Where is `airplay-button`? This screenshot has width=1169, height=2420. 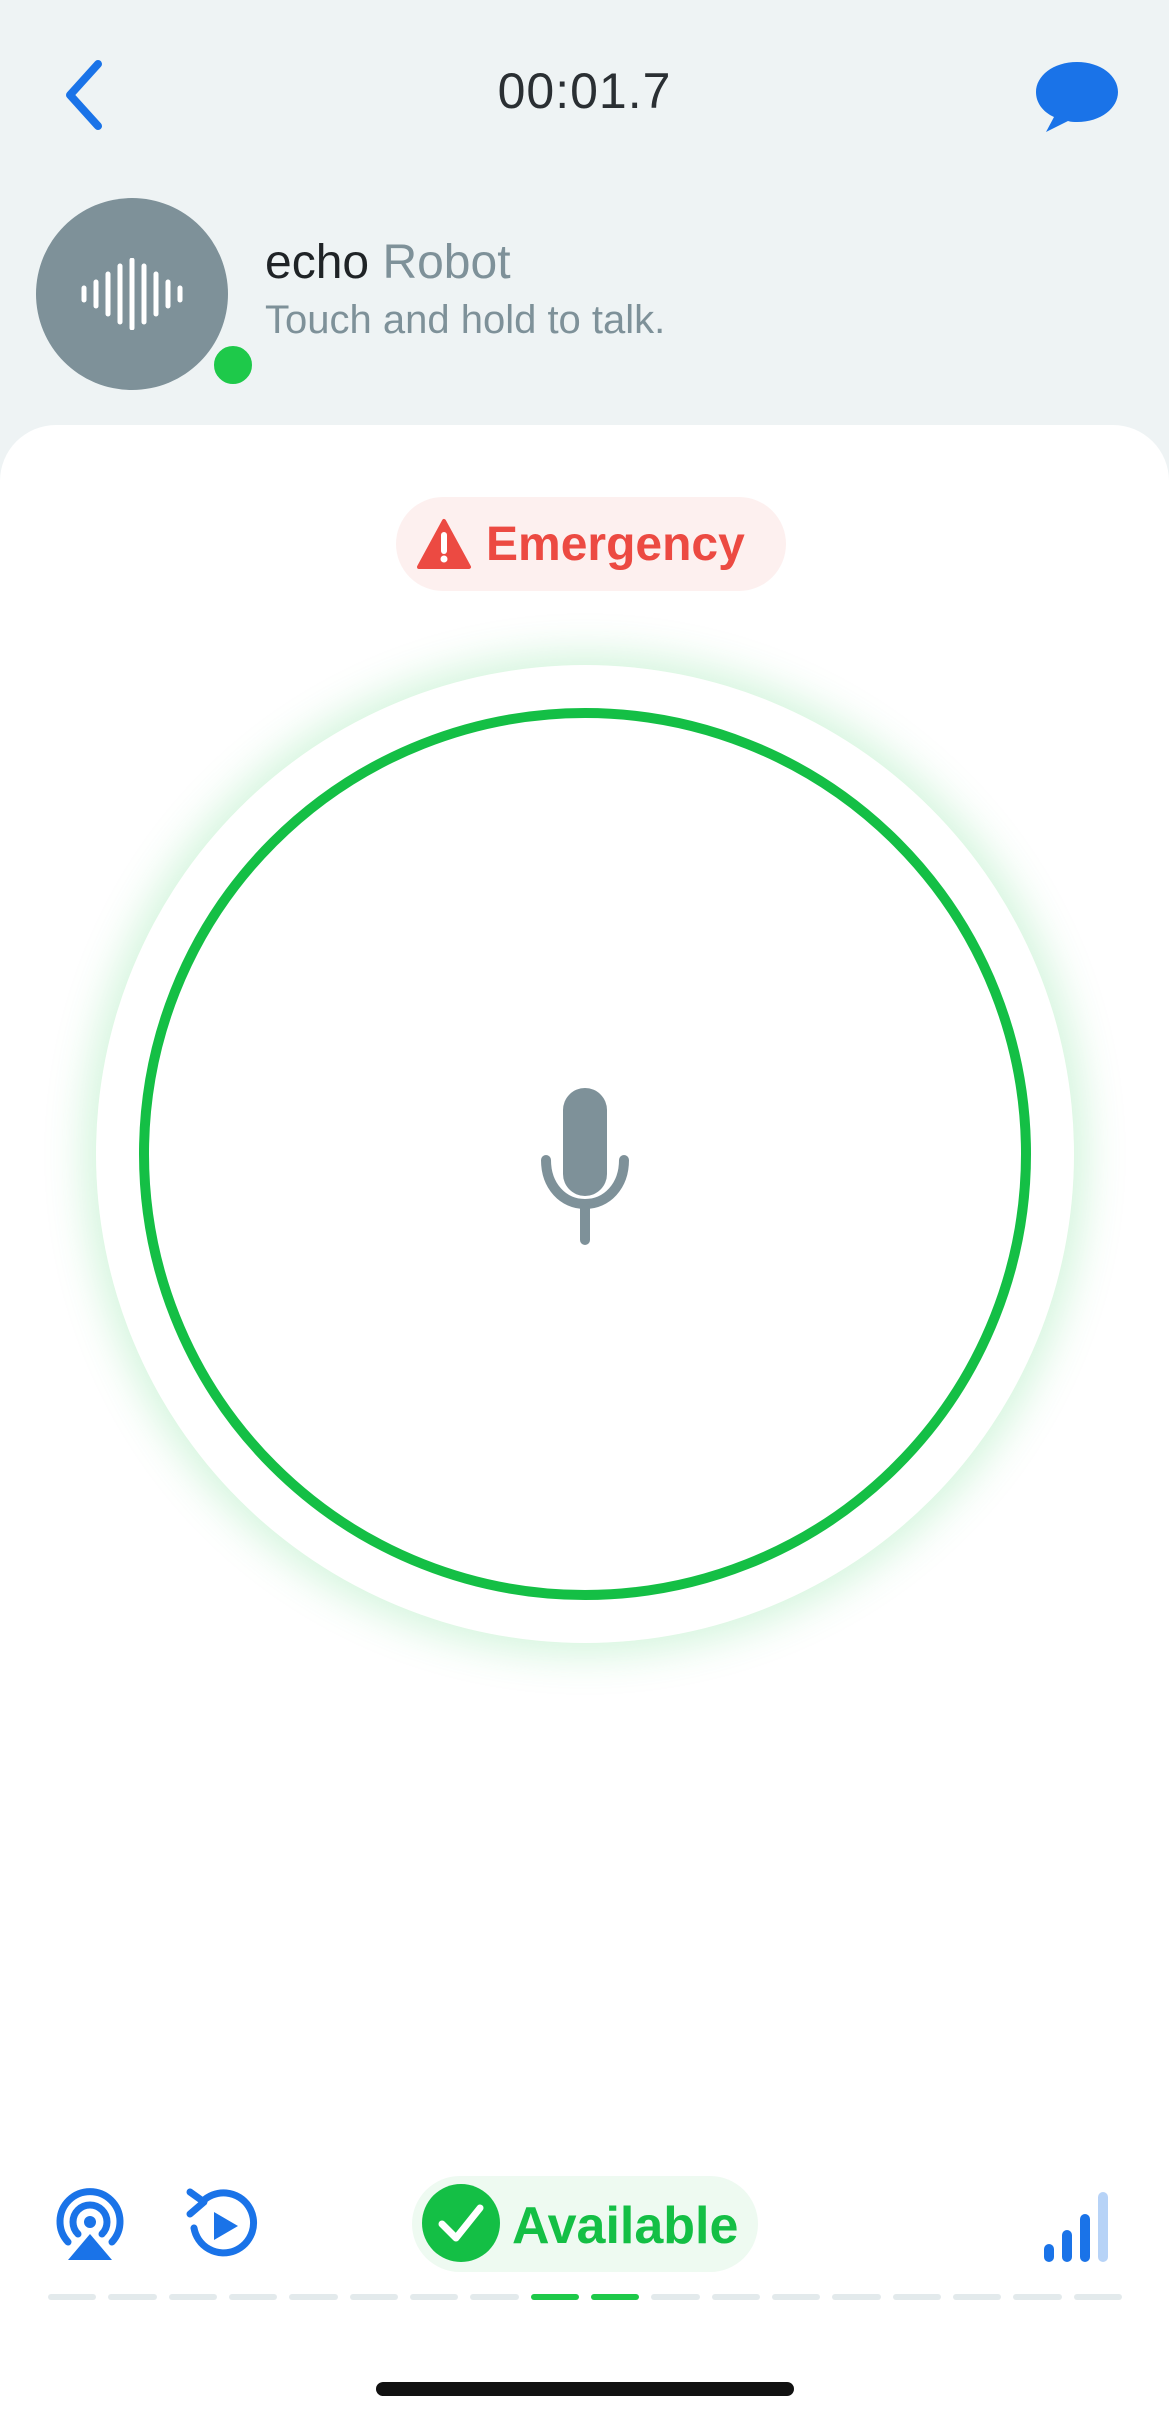
airplay-button is located at coordinates (90, 2224).